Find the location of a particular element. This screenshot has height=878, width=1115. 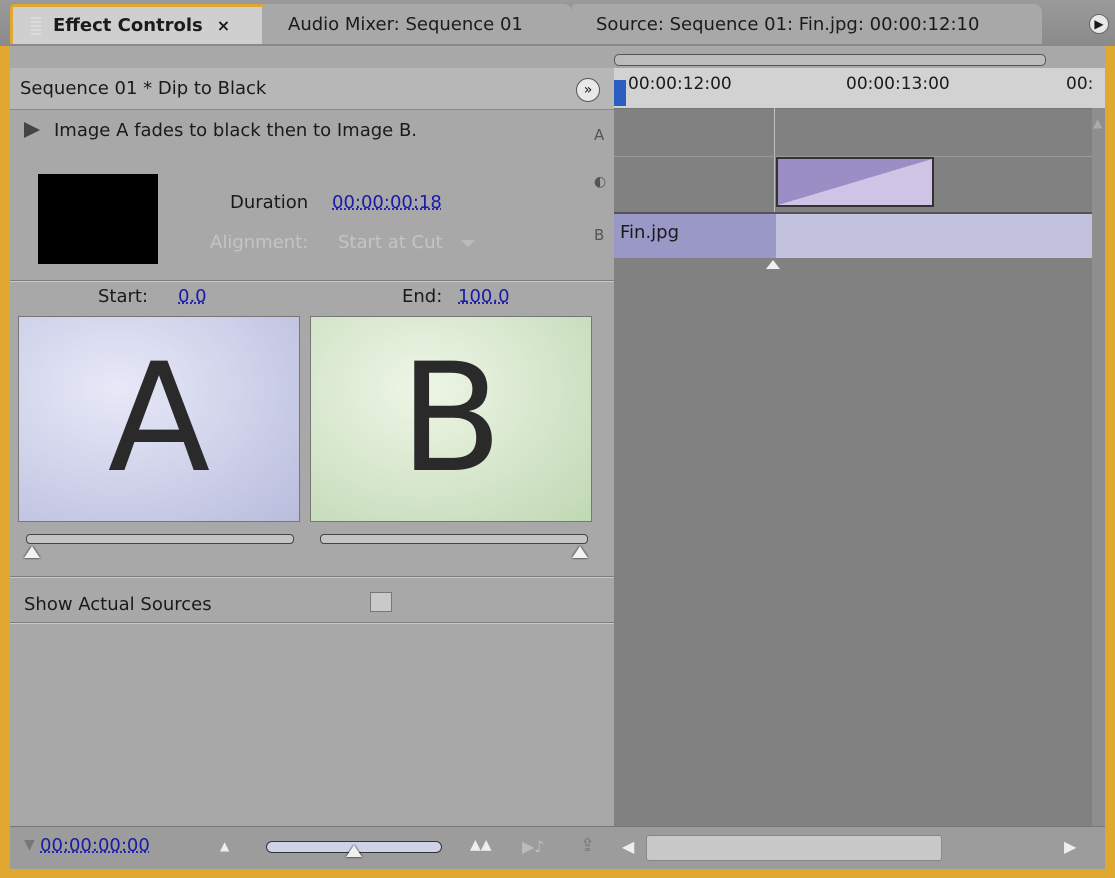

end-slider is located at coordinates (454, 539).